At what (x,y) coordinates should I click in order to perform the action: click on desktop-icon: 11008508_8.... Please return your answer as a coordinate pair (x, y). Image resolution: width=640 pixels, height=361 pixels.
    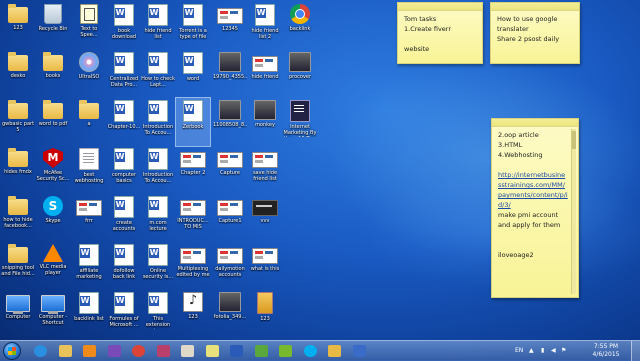
    Looking at the image, I should click on (230, 122).